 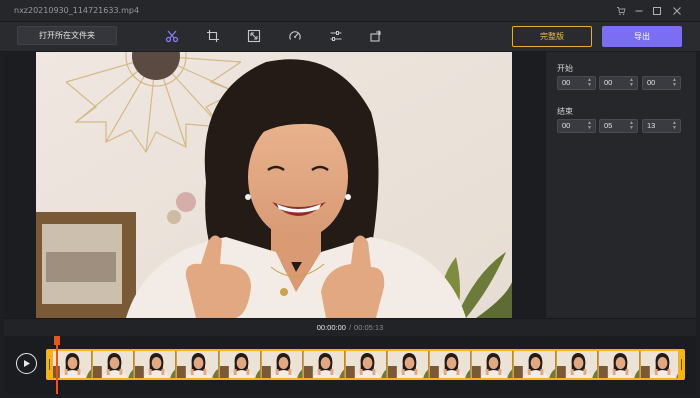 I want to click on end-seconds-field: 13 ▲ ▼, so click(x=661, y=126).